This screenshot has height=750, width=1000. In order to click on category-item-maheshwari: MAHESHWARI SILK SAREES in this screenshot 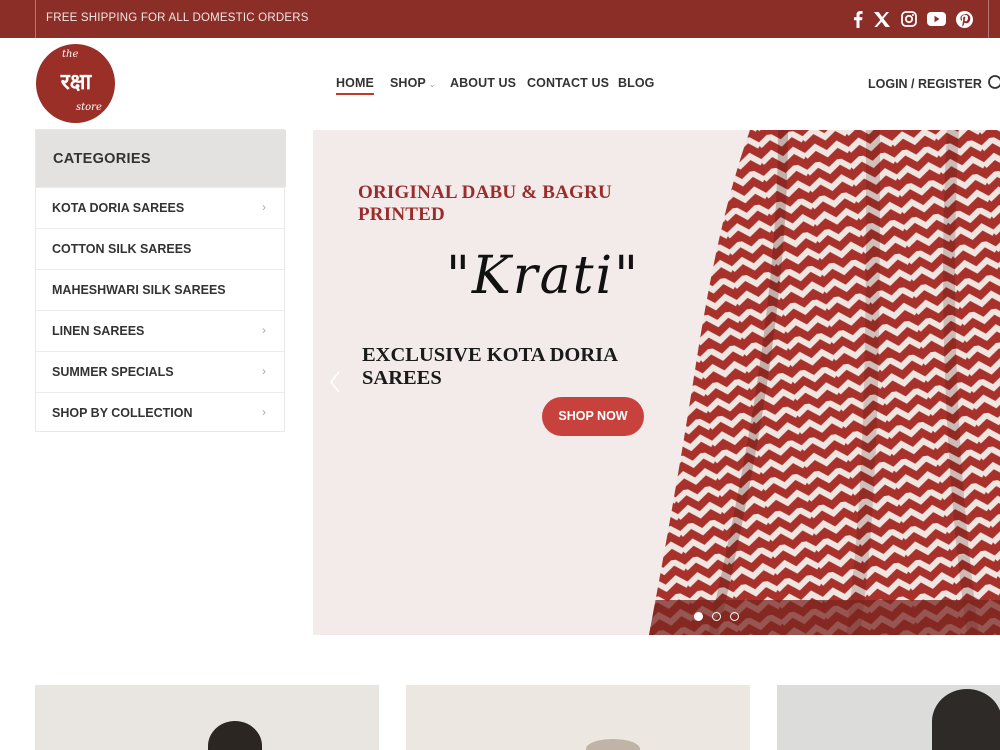, I will do `click(160, 289)`.